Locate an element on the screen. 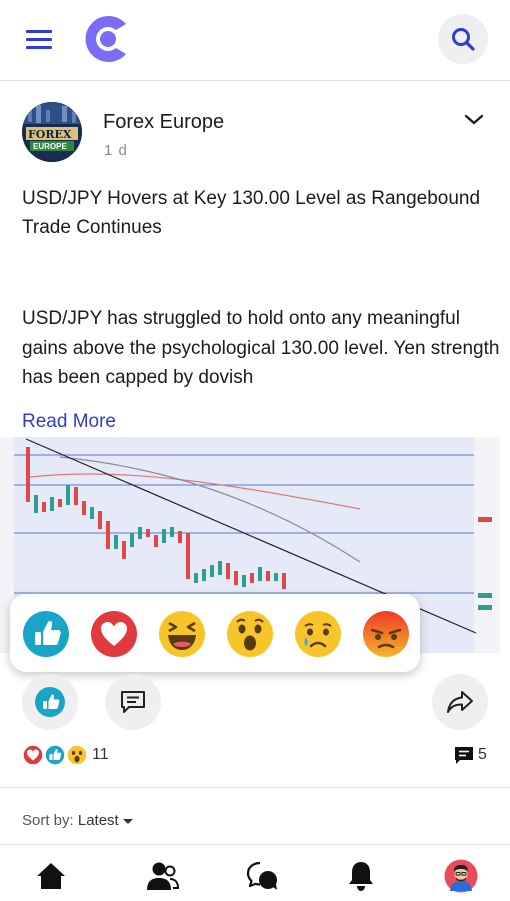  caret-down-icon is located at coordinates (127, 821).